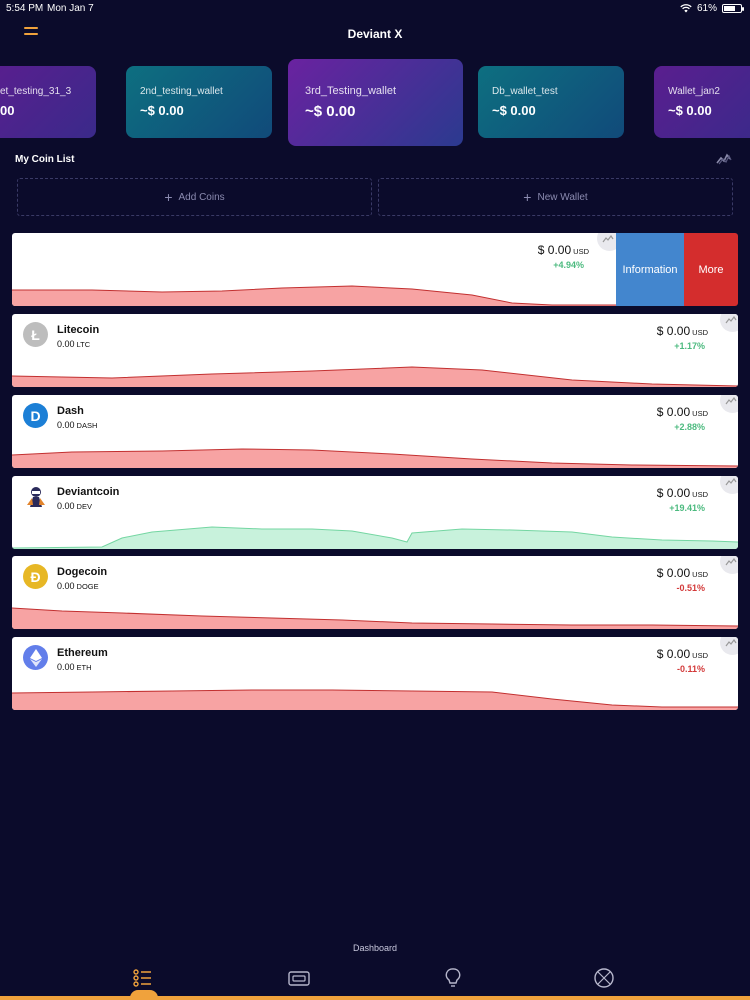  I want to click on new-wallet-label: New Wallet, so click(562, 197).